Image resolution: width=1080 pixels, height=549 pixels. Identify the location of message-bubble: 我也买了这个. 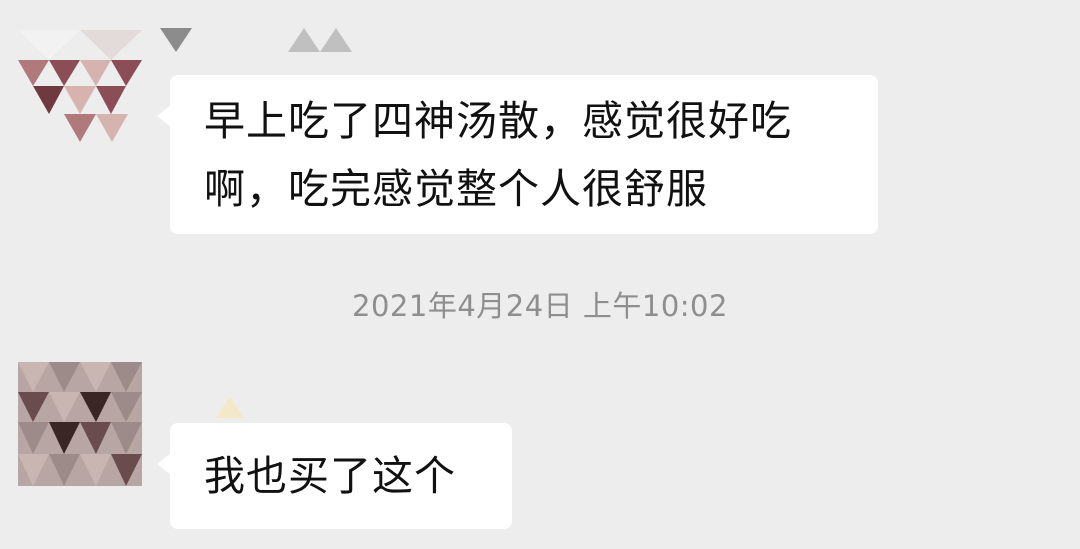
(334, 476).